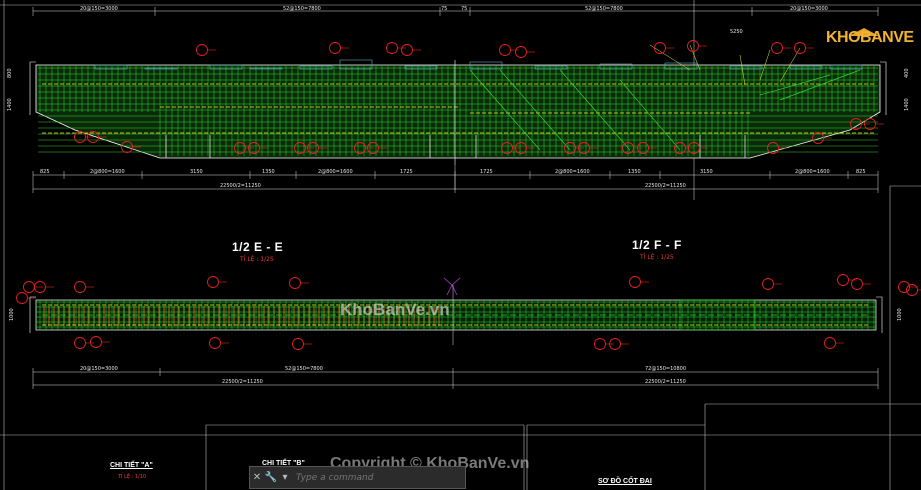  What do you see at coordinates (257, 477) in the screenshot?
I see `close-icon: ✕` at bounding box center [257, 477].